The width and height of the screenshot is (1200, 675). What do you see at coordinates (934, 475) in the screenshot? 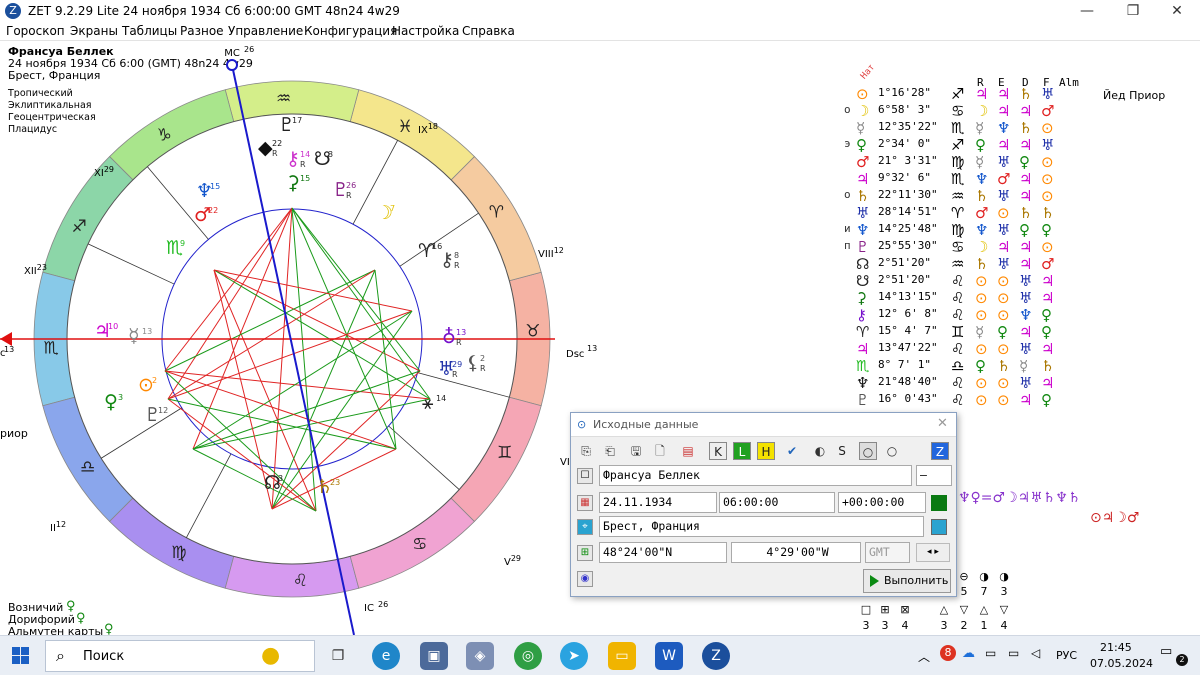
I see `name-select: —` at bounding box center [934, 475].